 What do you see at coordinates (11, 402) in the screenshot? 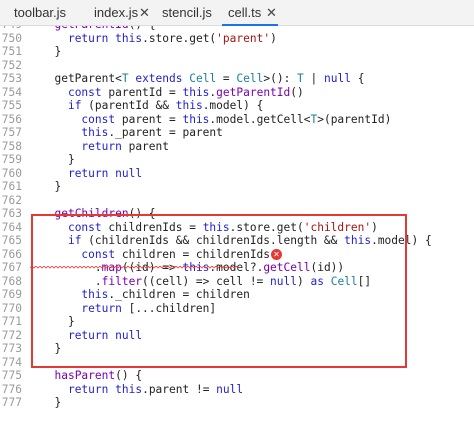
I see `line-number: 777` at bounding box center [11, 402].